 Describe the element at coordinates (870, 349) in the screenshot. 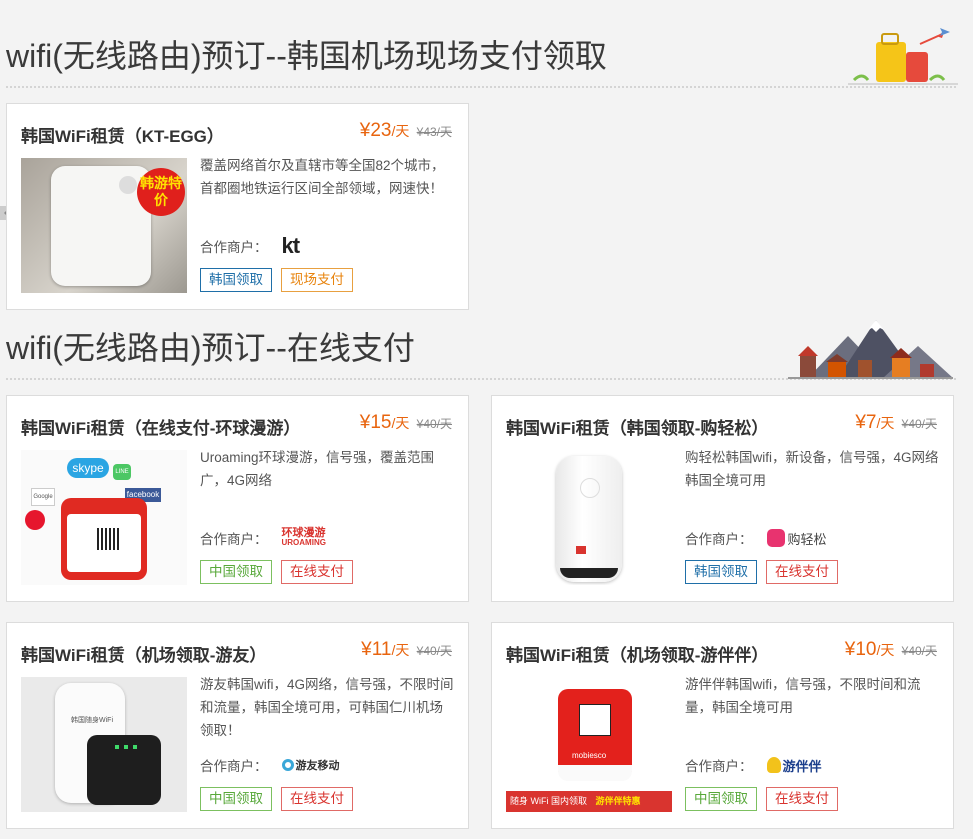

I see `mountain-village-illustration` at that location.